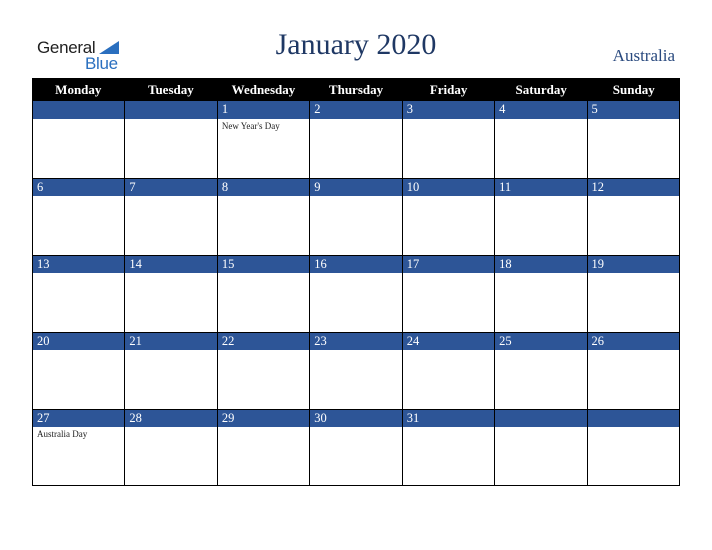  Describe the element at coordinates (356, 341) in the screenshot. I see `day-number: 23` at that location.